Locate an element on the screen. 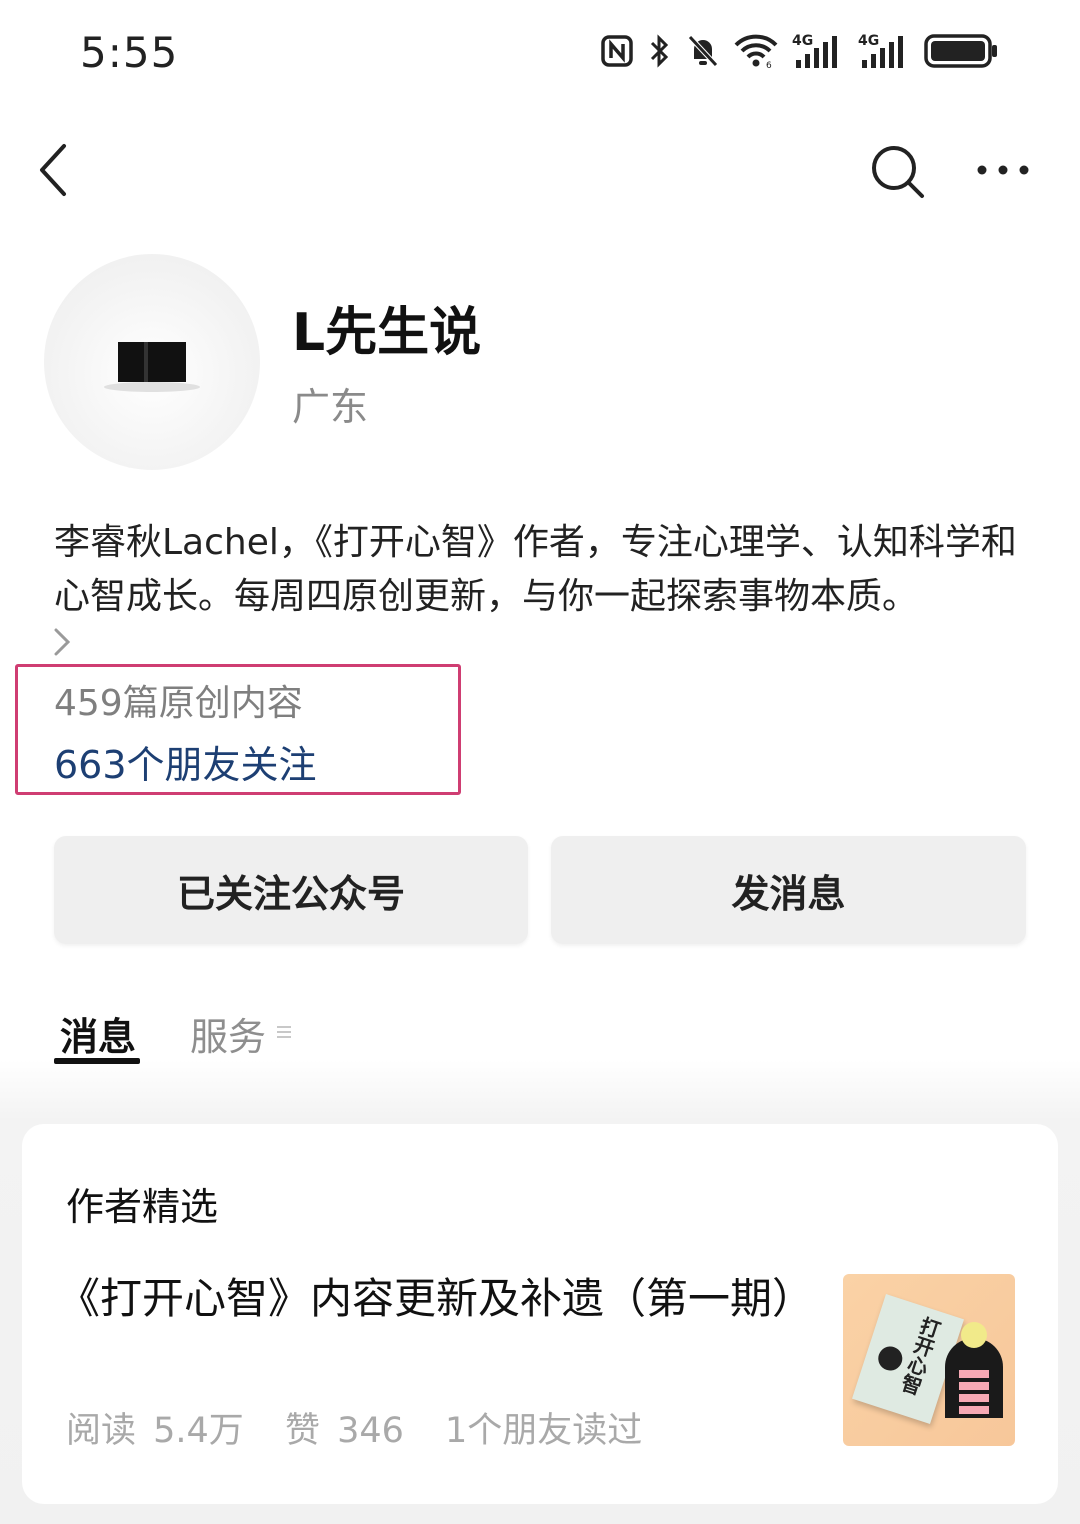 This screenshot has height=1524, width=1080. article-meta: 阅读 5.4万 赞 346 1个朋友读过 is located at coordinates (366, 1427).